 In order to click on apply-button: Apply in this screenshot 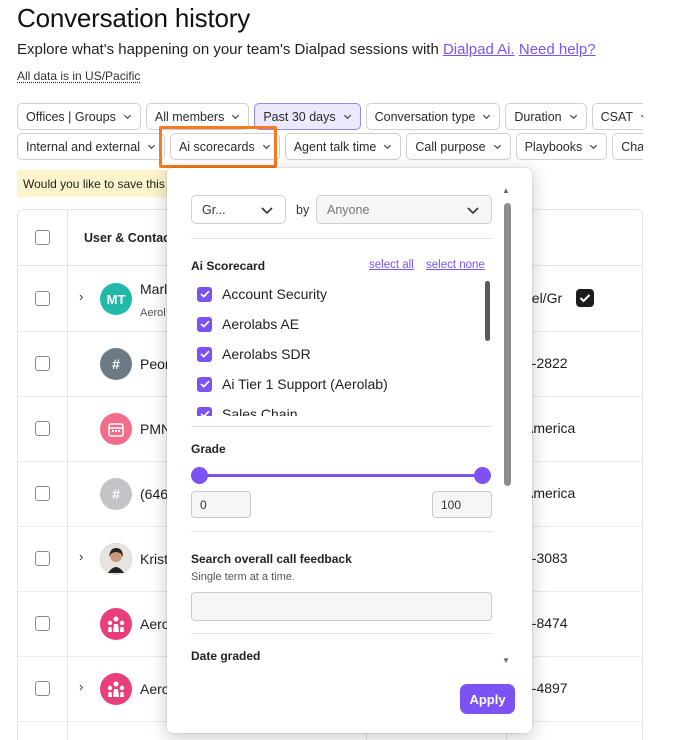, I will do `click(487, 699)`.